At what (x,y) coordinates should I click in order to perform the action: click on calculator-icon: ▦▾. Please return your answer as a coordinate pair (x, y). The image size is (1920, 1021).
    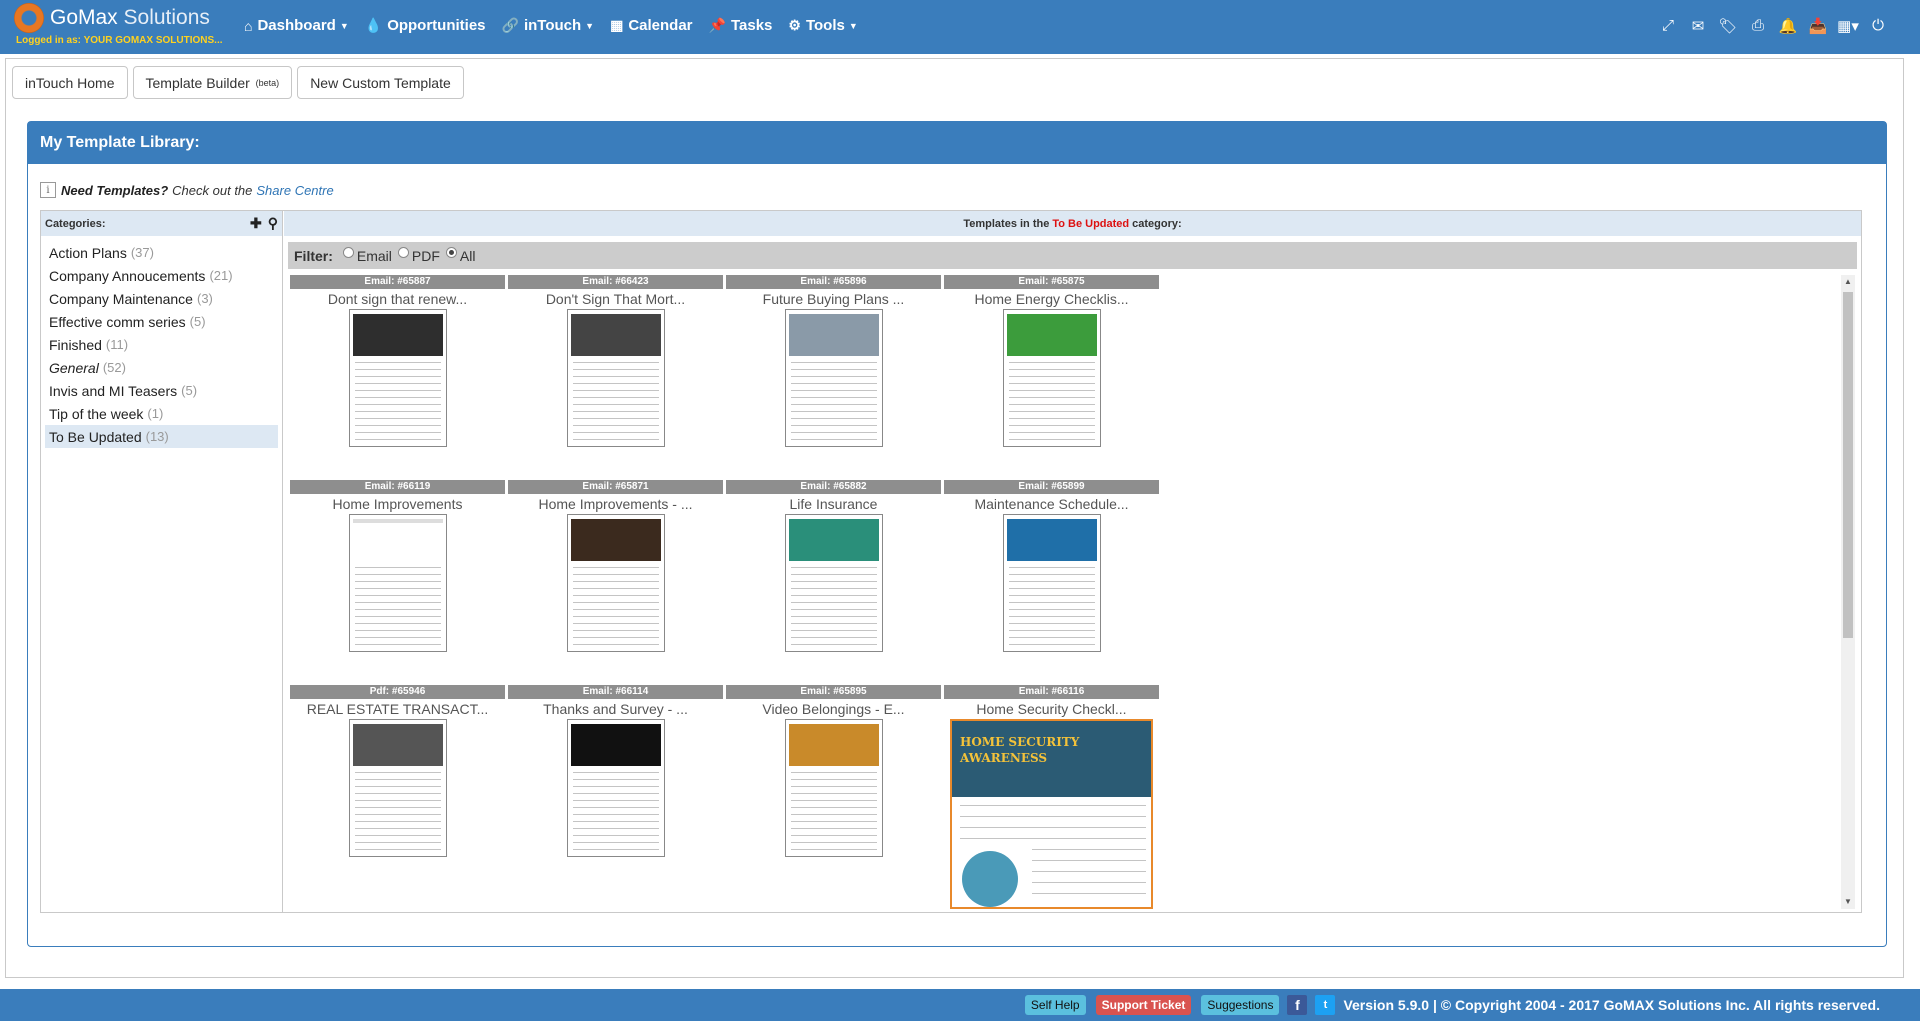
    Looking at the image, I should click on (1848, 26).